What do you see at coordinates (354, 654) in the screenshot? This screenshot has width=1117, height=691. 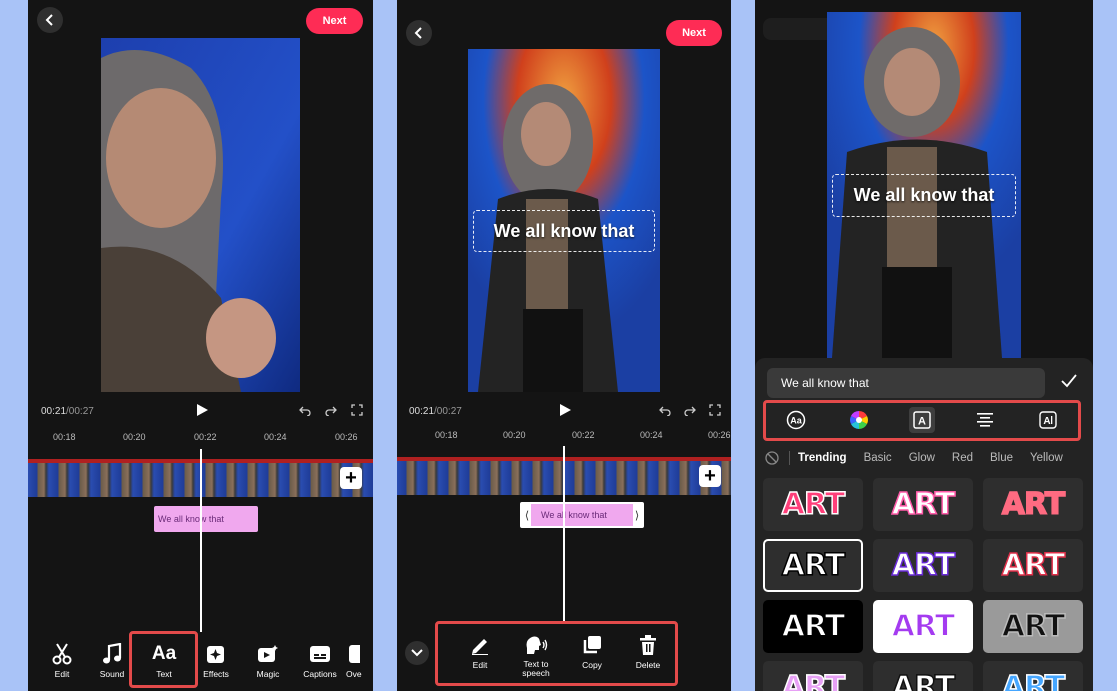 I see `overlay-icon` at bounding box center [354, 654].